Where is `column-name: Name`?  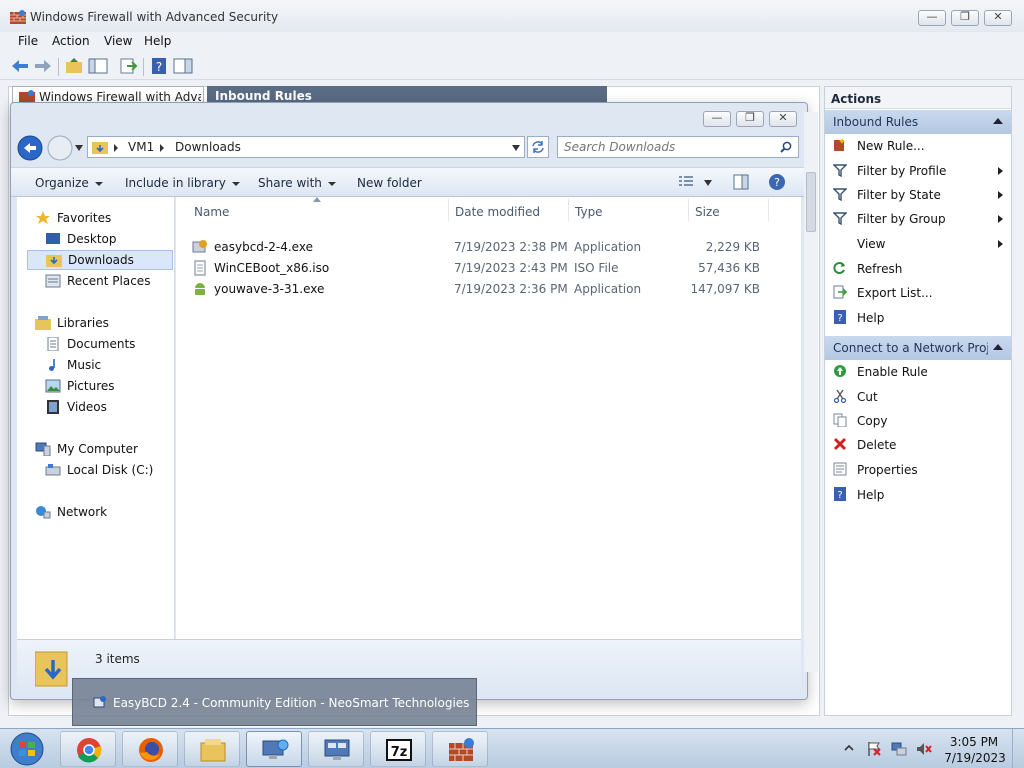 column-name: Name is located at coordinates (211, 212).